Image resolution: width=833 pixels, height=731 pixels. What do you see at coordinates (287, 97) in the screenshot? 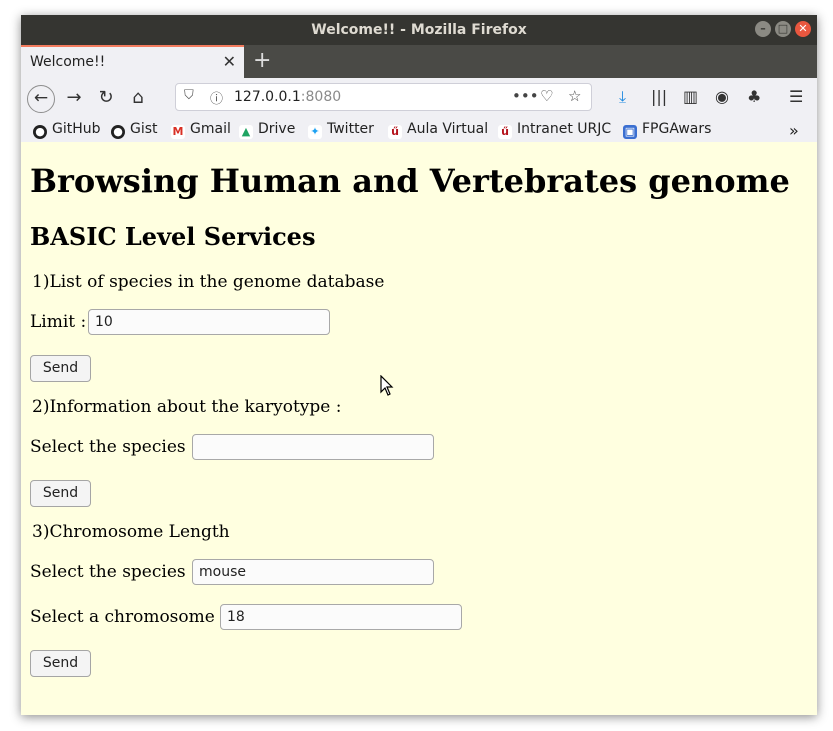
I see `url-text: 127.0.0.1:8080` at bounding box center [287, 97].